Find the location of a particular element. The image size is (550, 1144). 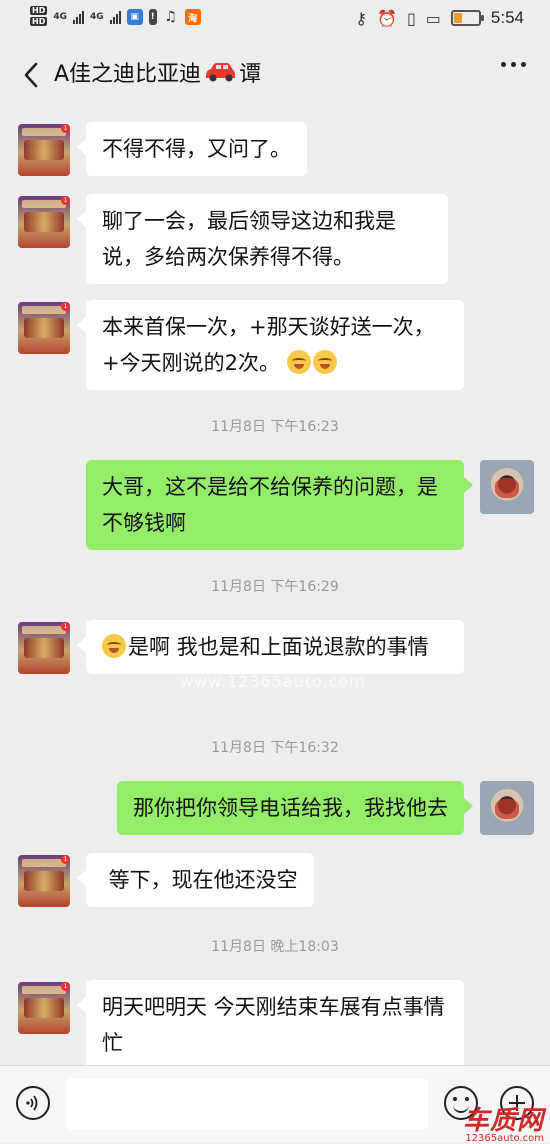

brand-url: 12365auto.com is located at coordinates (504, 1138).